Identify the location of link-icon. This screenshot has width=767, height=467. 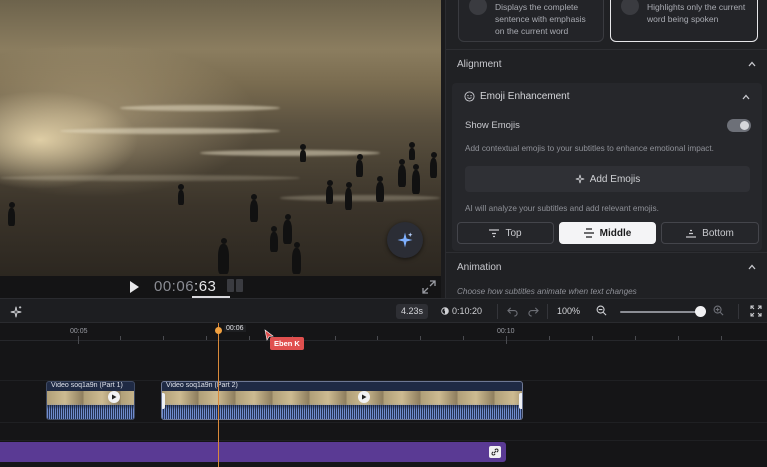
(495, 452).